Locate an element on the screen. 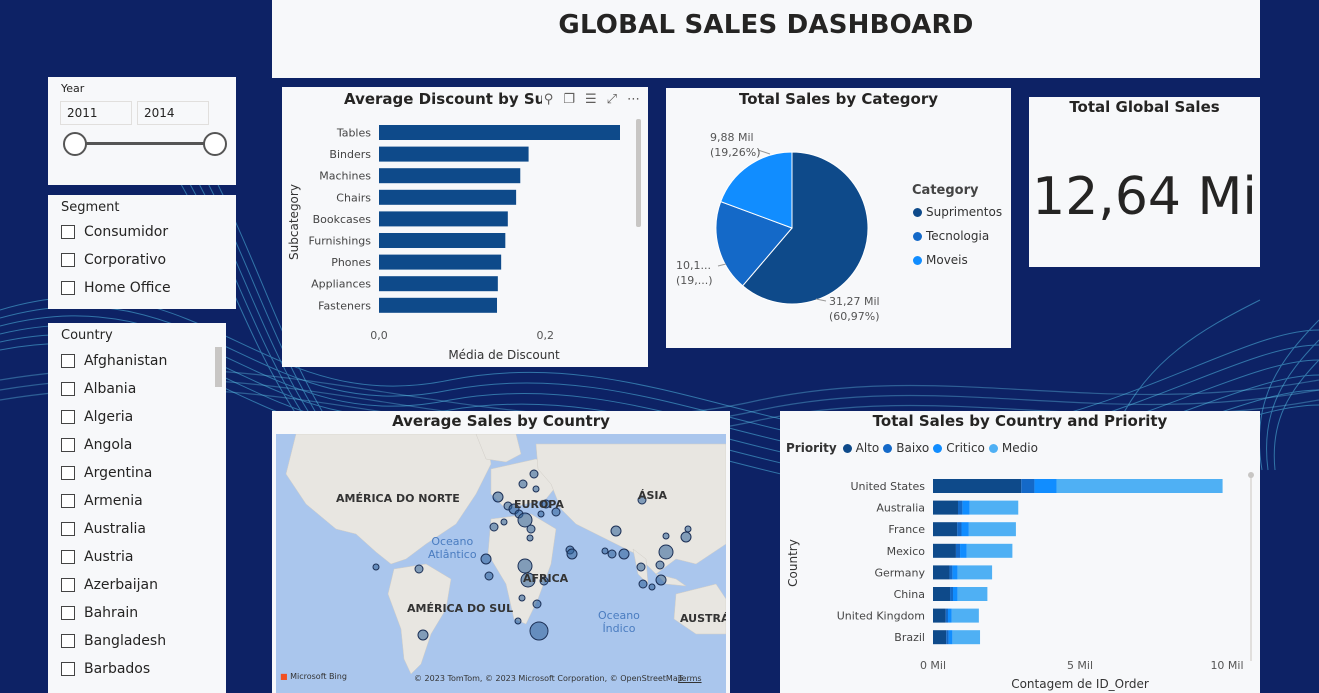 This screenshot has width=1319, height=693. chart-scrollbar-thumb is located at coordinates (1251, 475).